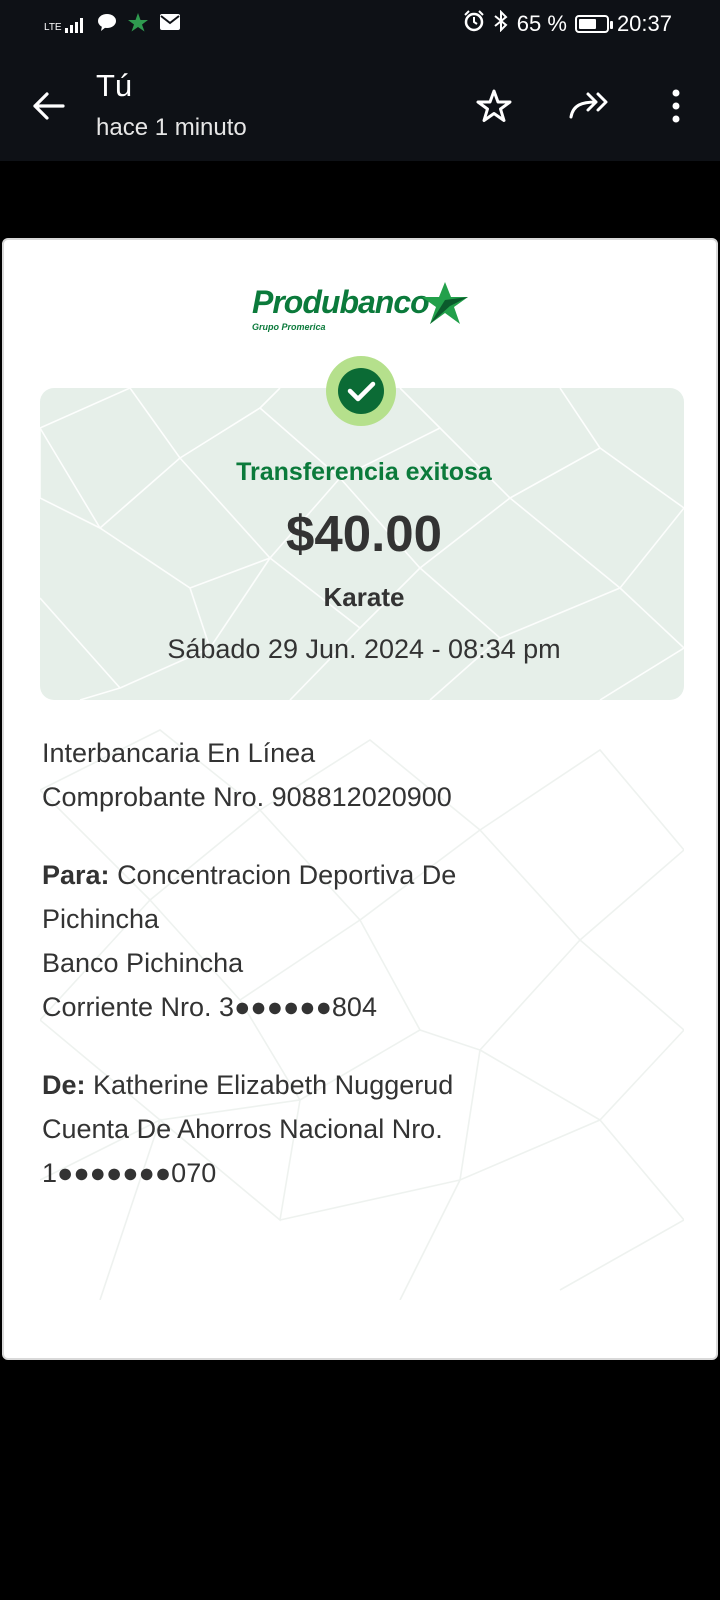  I want to click on brand-star-icon, so click(445, 303).